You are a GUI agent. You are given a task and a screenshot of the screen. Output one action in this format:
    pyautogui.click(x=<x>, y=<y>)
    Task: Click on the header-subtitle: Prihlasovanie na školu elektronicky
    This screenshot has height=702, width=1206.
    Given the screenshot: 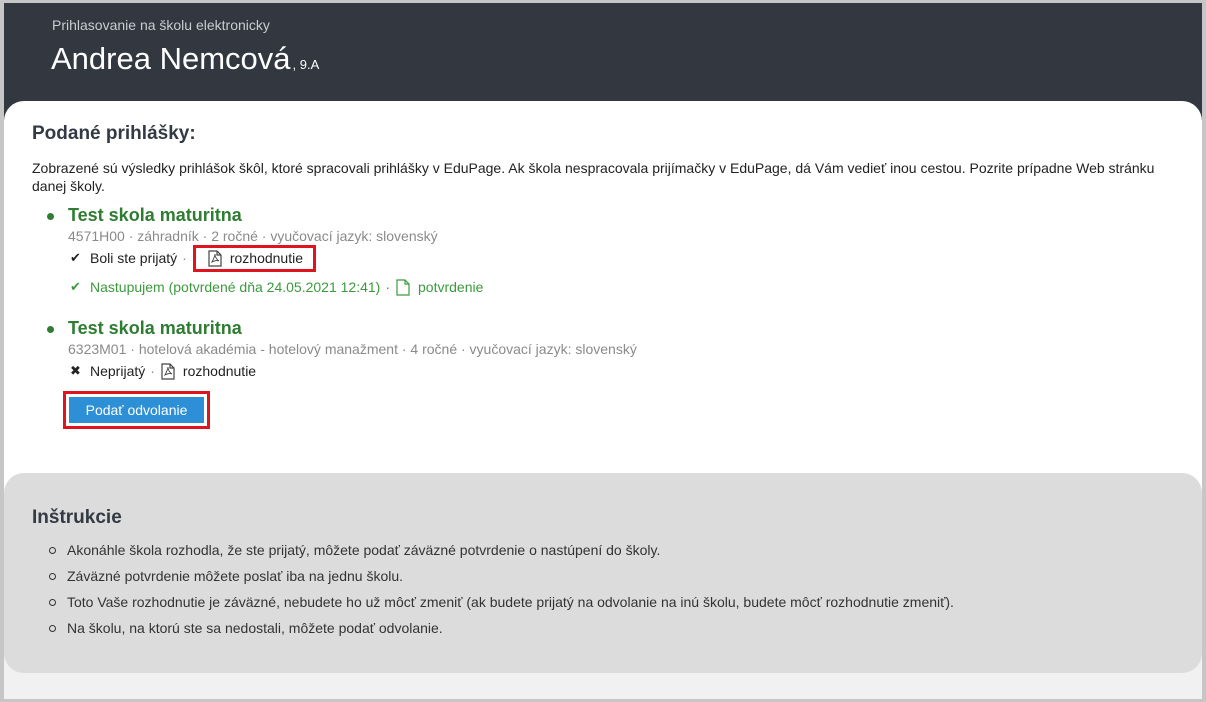 What is the action you would take?
    pyautogui.click(x=161, y=25)
    